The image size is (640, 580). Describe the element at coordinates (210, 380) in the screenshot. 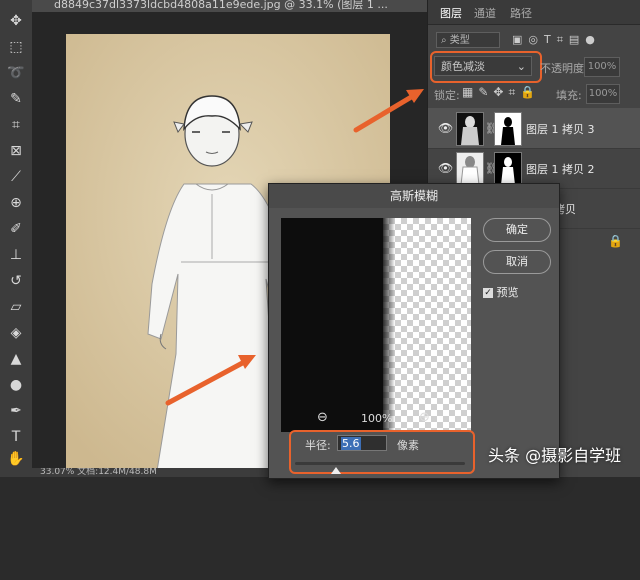

I see `arrow-to-preview` at that location.